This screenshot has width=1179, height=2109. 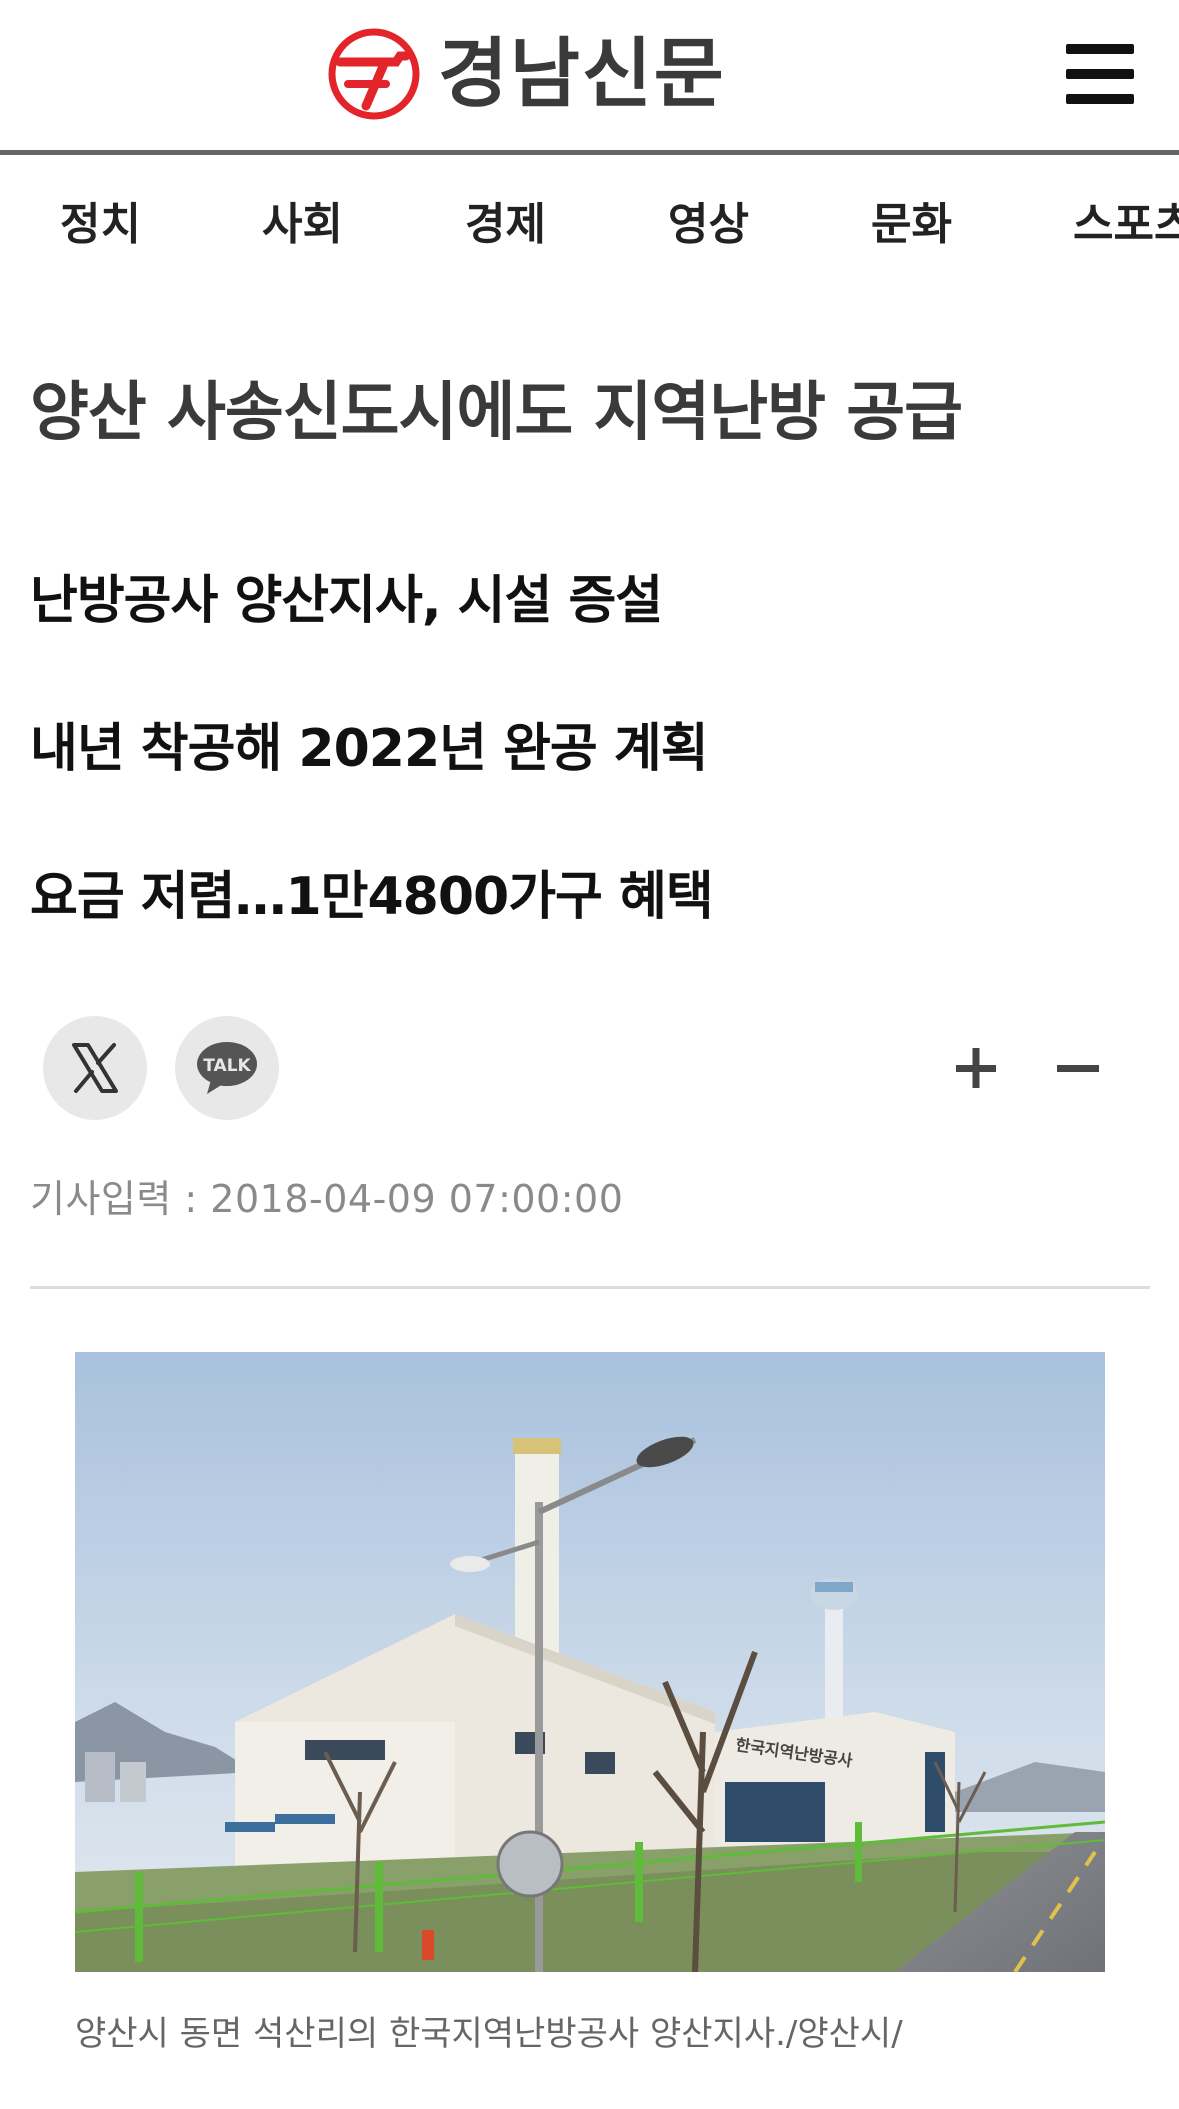 I want to click on minus-icon, so click(x=1078, y=1068).